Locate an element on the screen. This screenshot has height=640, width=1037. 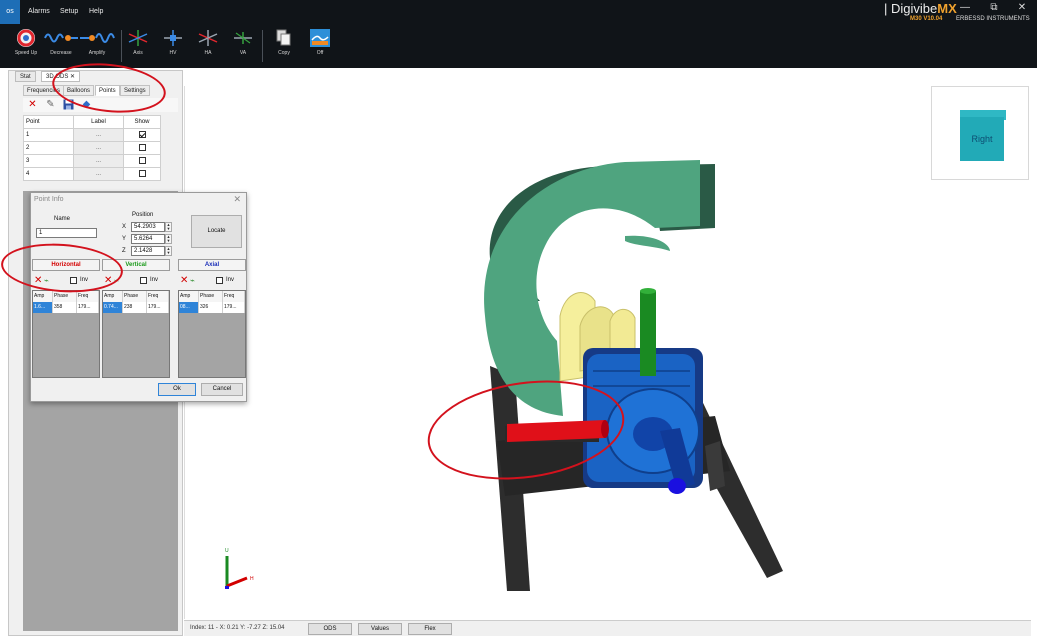
ok-button: Ok is located at coordinates (177, 389).